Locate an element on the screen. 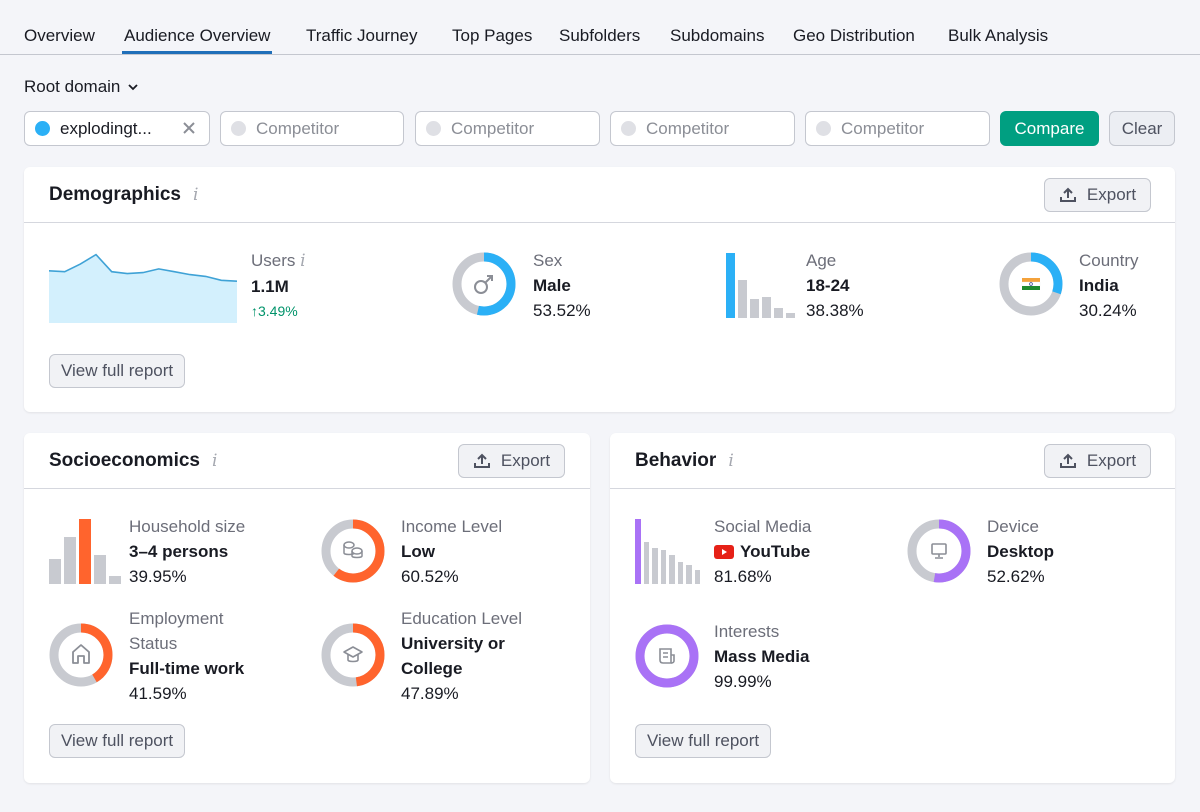 This screenshot has height=812, width=1200. card-header: Demographics i Export is located at coordinates (599, 195).